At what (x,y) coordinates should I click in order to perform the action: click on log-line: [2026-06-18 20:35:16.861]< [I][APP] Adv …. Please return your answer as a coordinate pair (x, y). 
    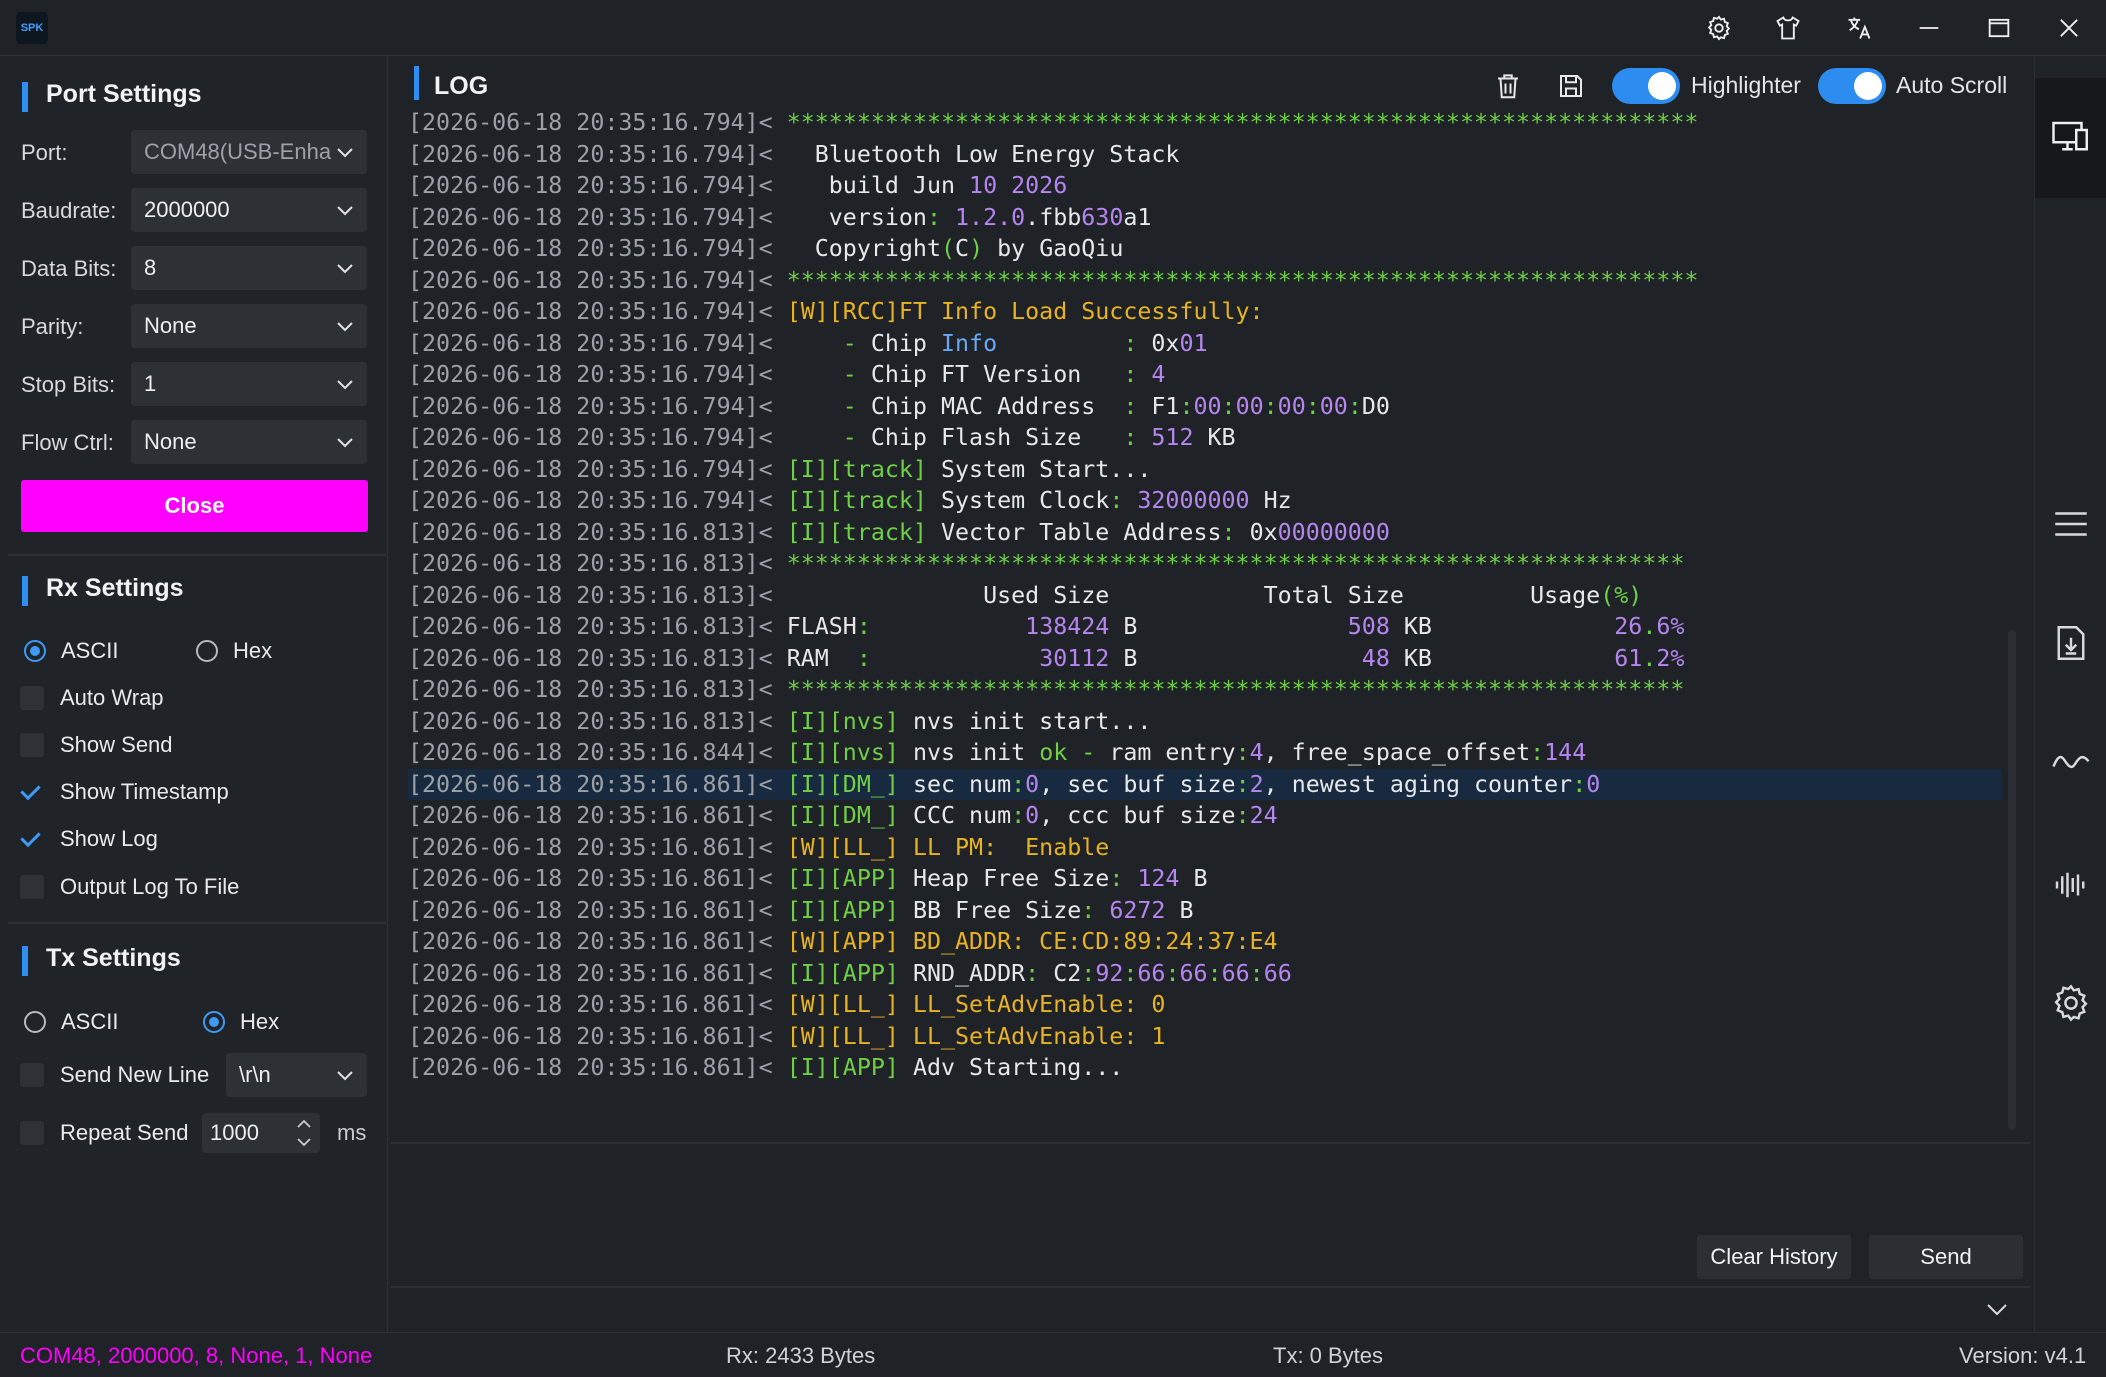
    Looking at the image, I should click on (1205, 1068).